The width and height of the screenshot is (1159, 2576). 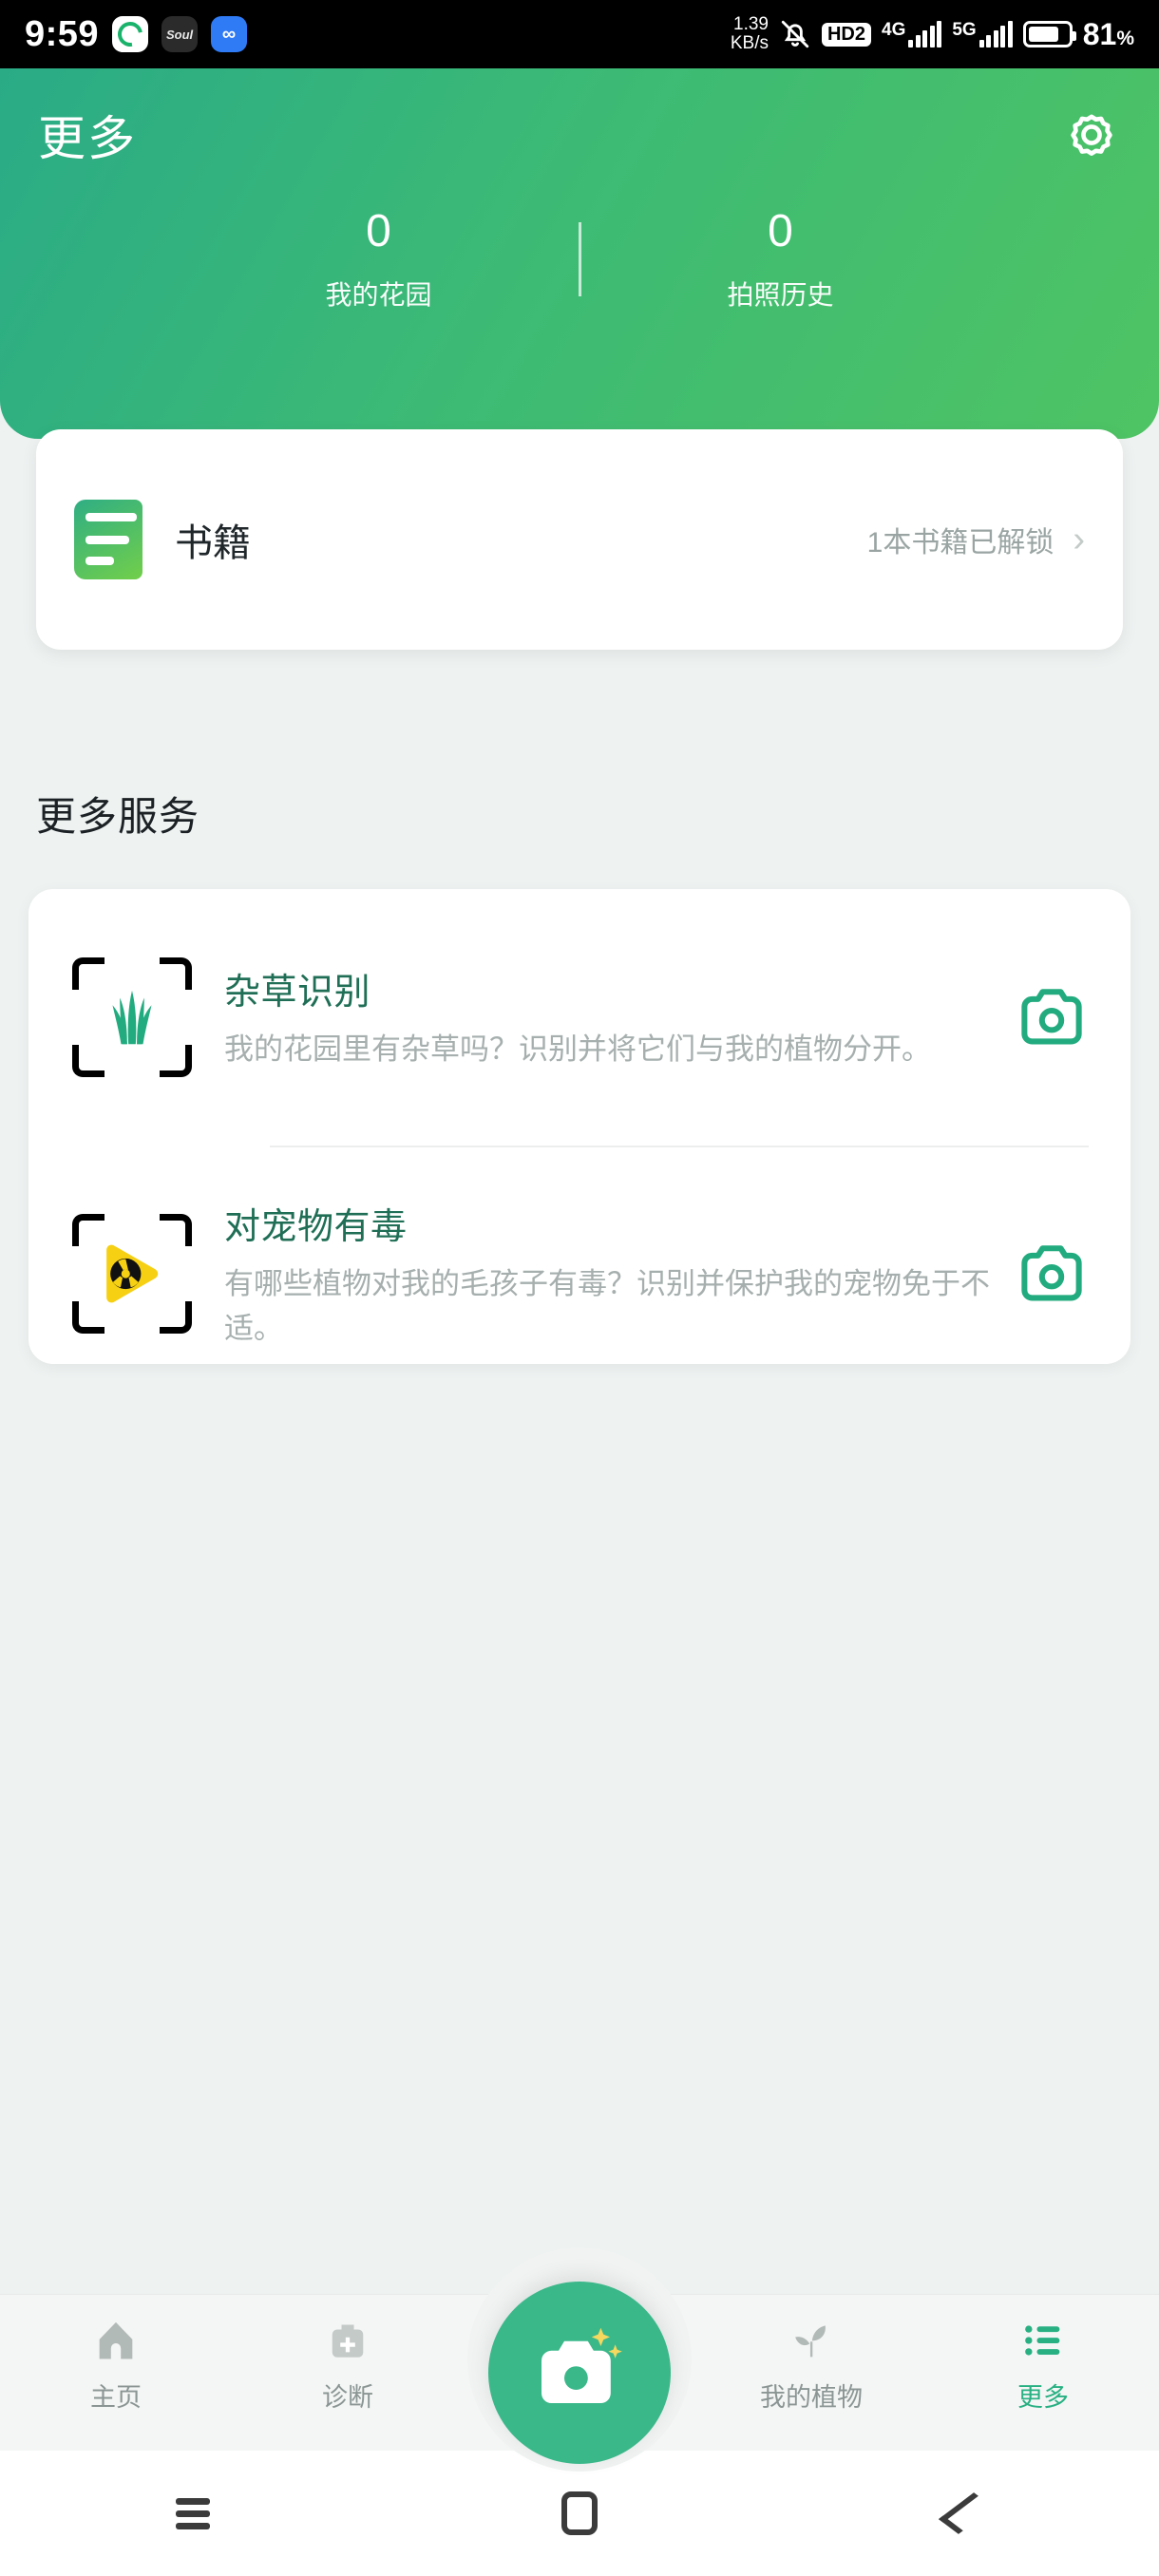 I want to click on signal-sim1: 4G, so click(x=912, y=33).